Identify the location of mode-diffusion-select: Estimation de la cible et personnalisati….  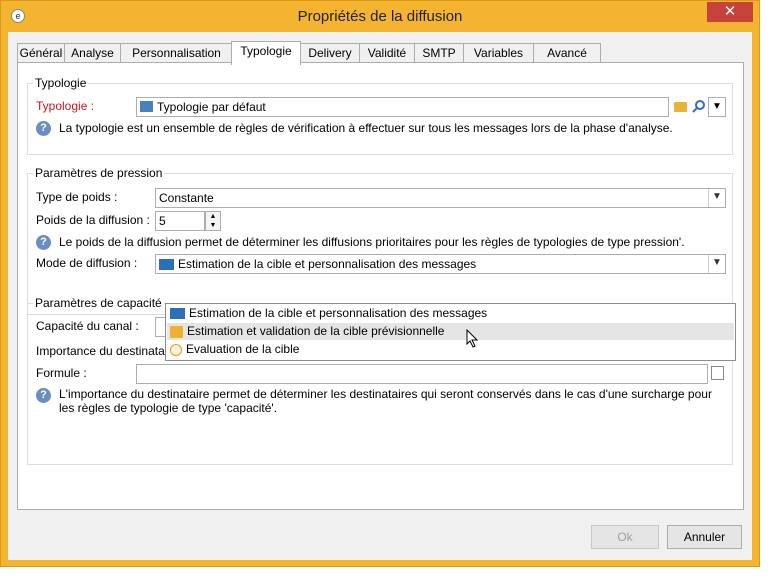
(440, 264).